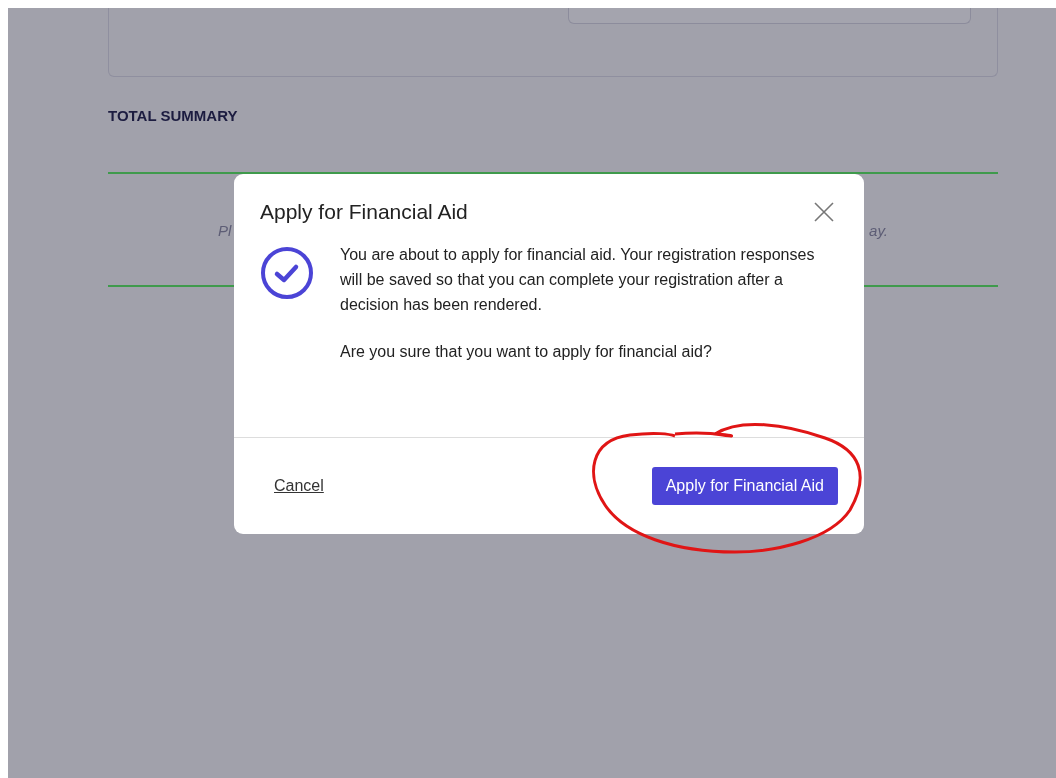 This screenshot has height=778, width=1056. I want to click on dialog-message: You are about to apply for financial aid. Your registration responses will be saved so that you can complete your registration after a decision has been rendered., so click(578, 280).